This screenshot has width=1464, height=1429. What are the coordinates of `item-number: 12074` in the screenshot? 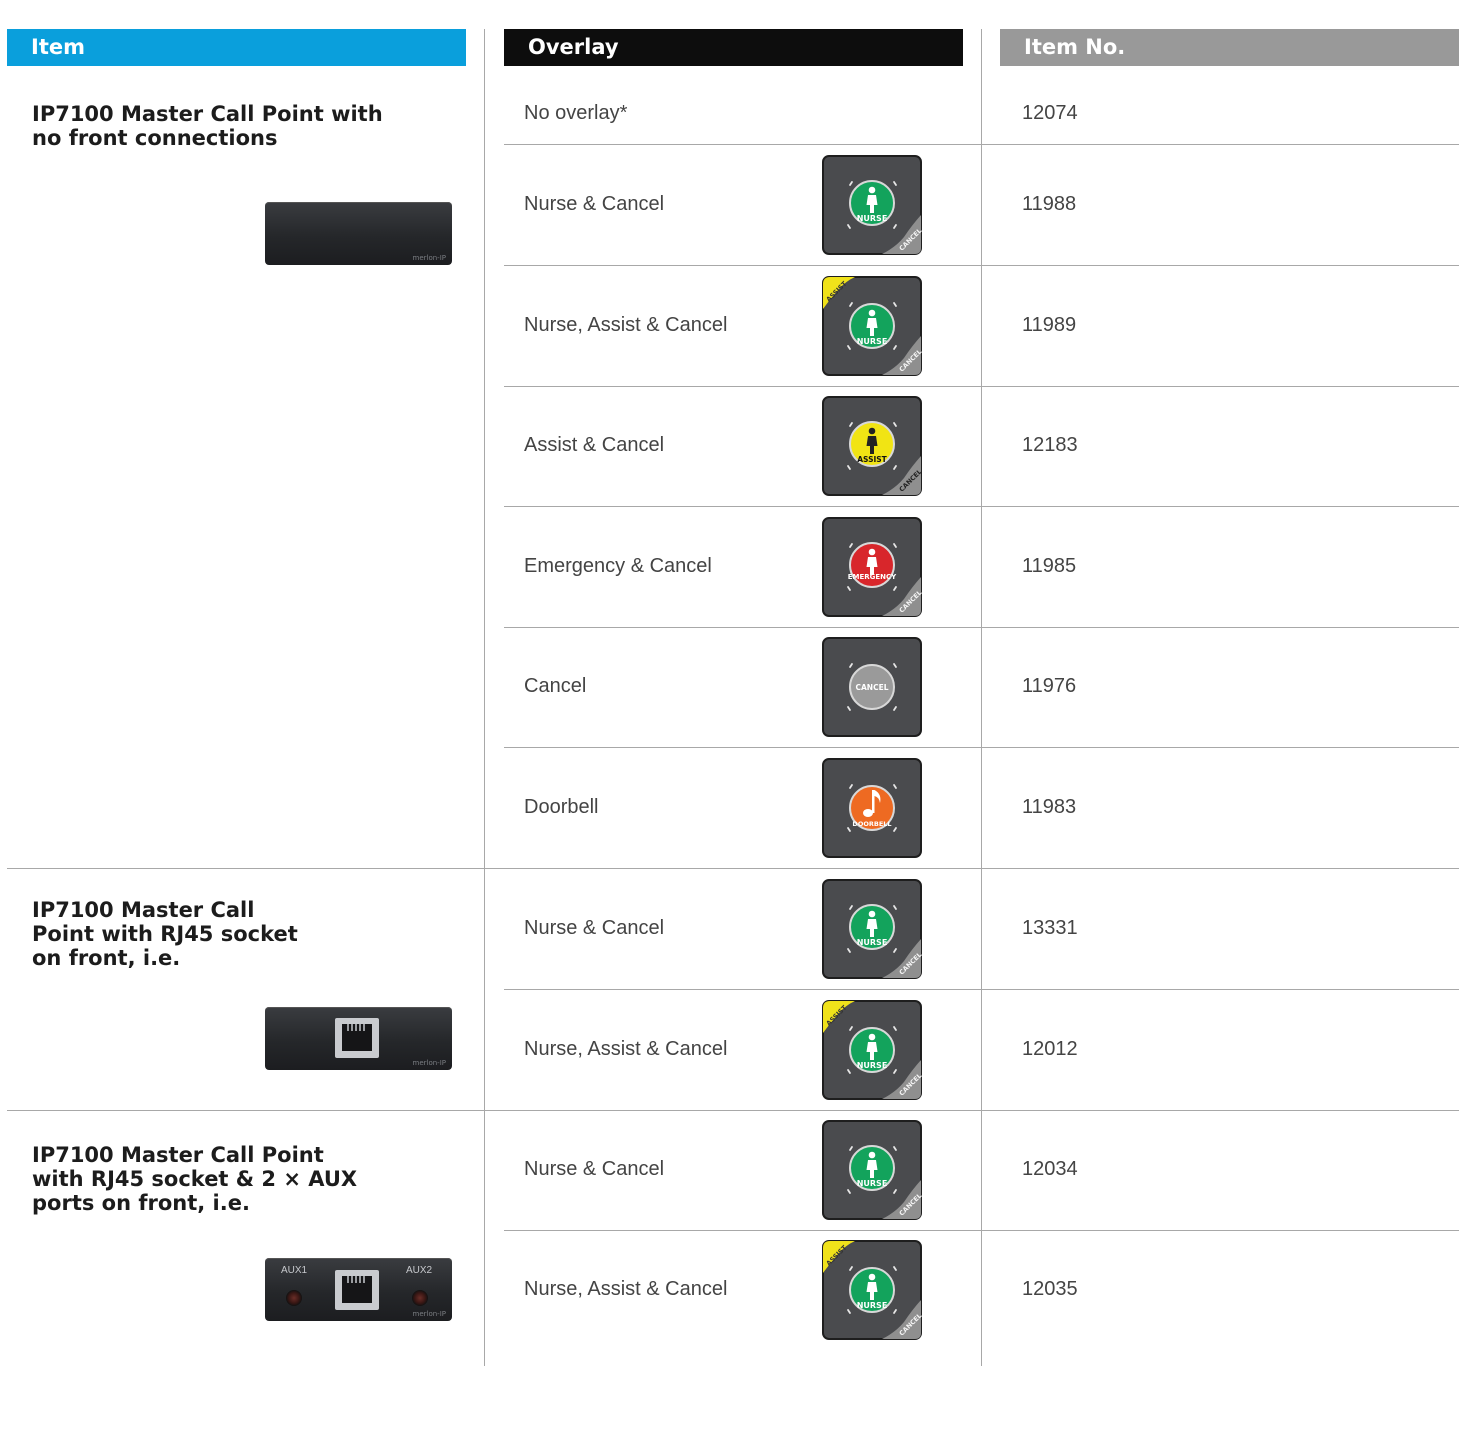 It's located at (1050, 113).